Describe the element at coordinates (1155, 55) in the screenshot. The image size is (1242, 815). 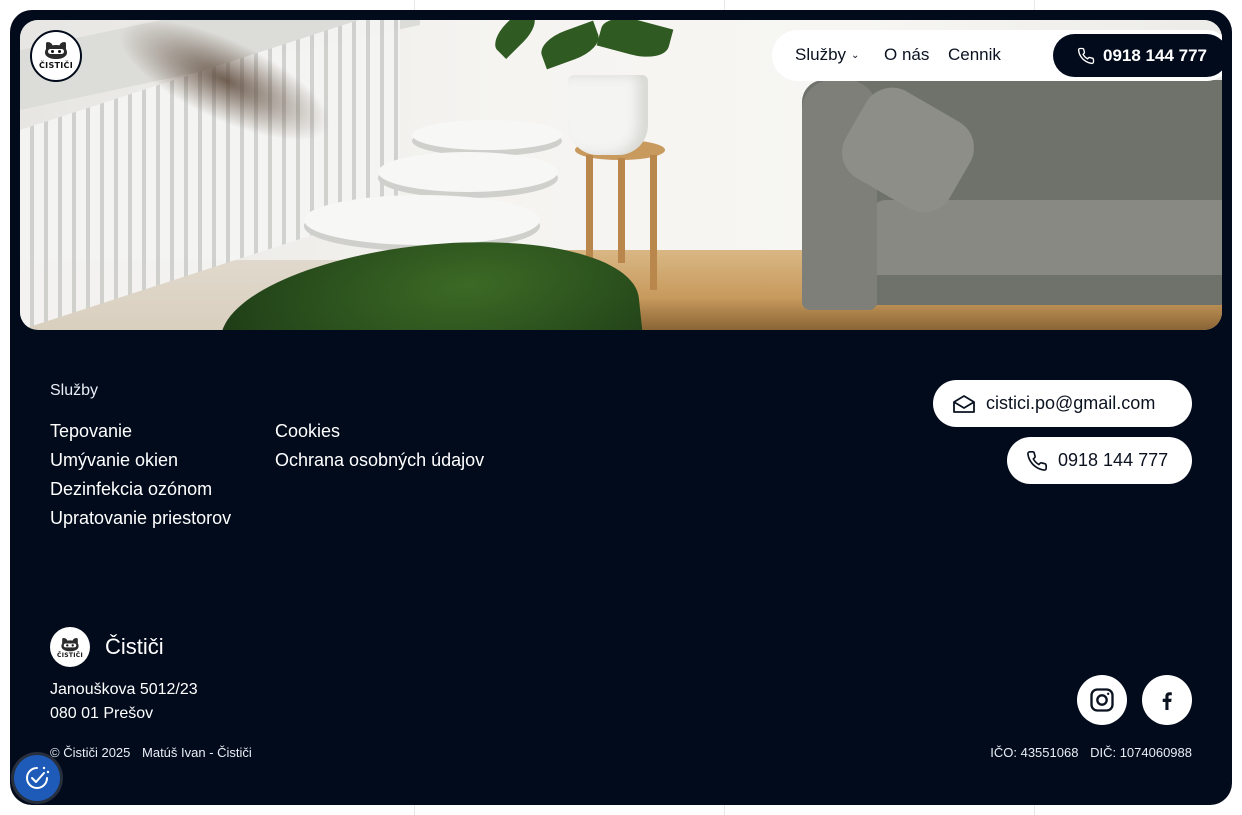
I see `nav-phone-label: 0918 144 777` at that location.